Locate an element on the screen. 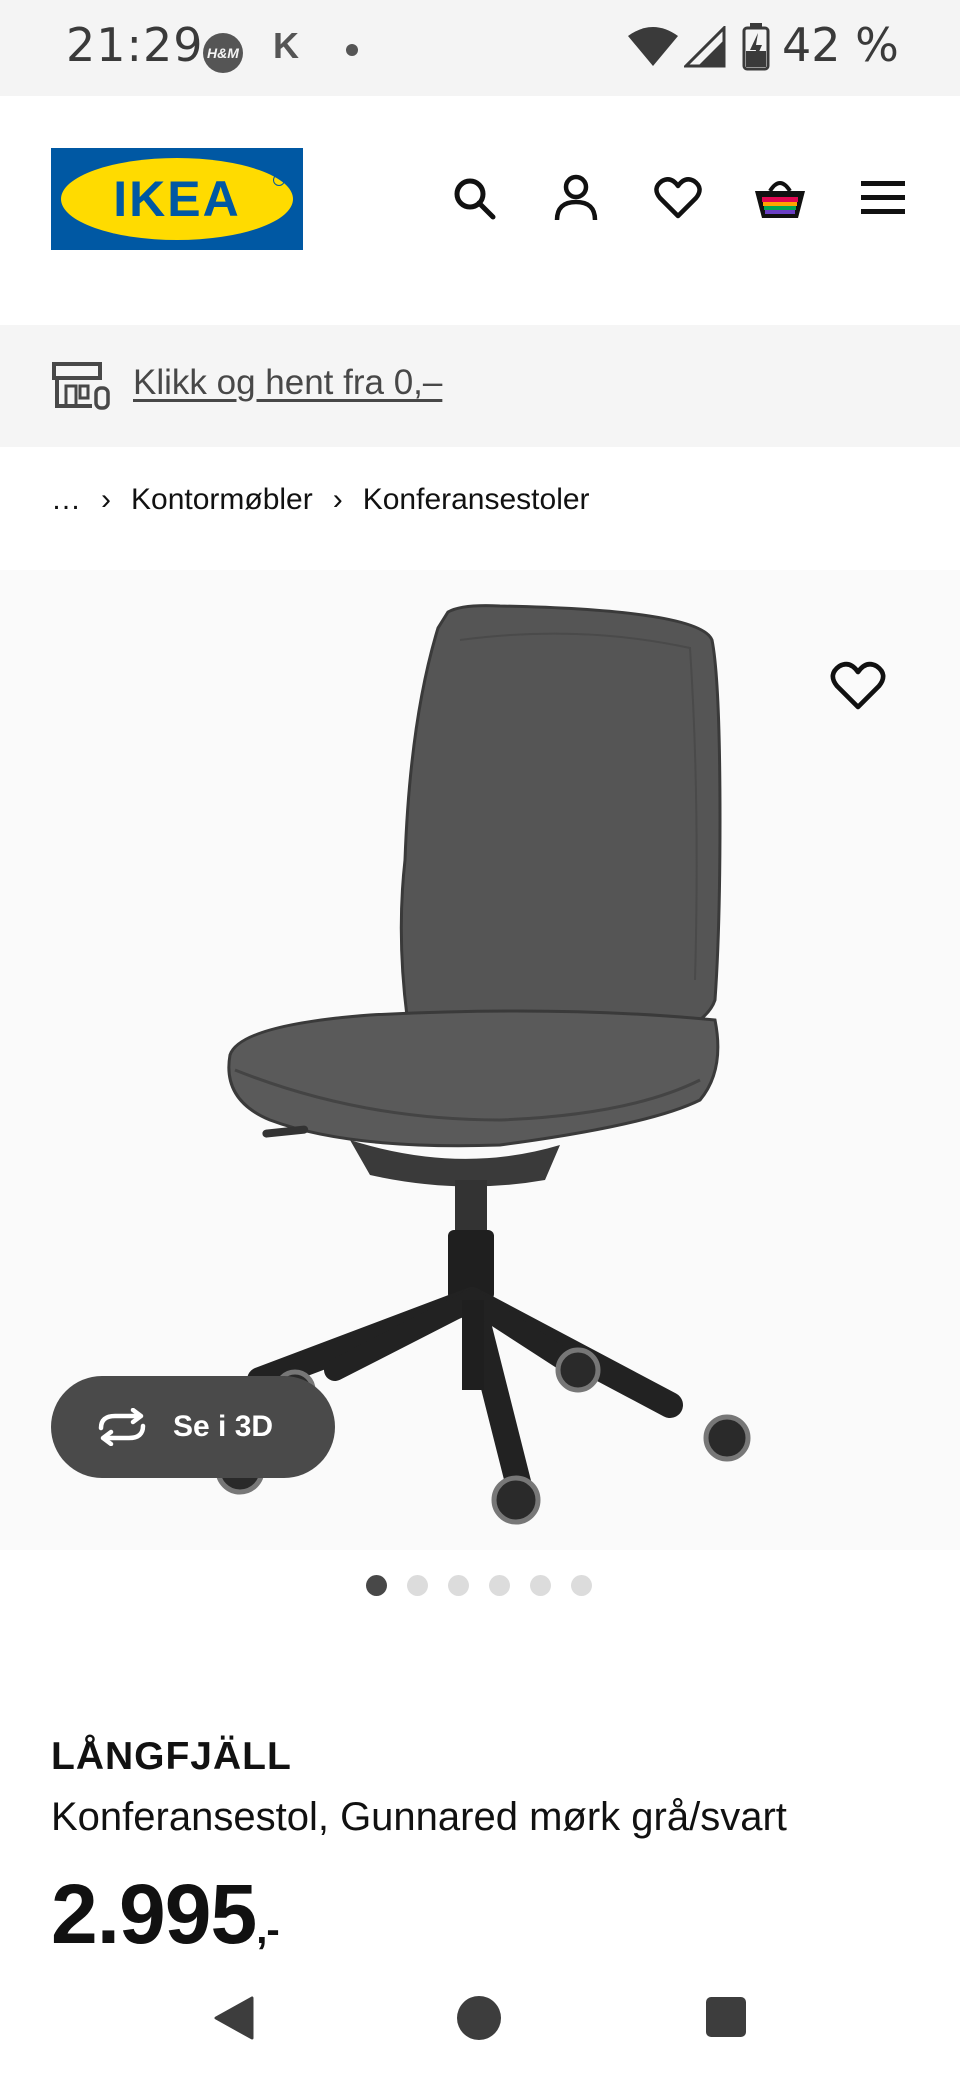  status-time: 21:29 is located at coordinates (135, 45).